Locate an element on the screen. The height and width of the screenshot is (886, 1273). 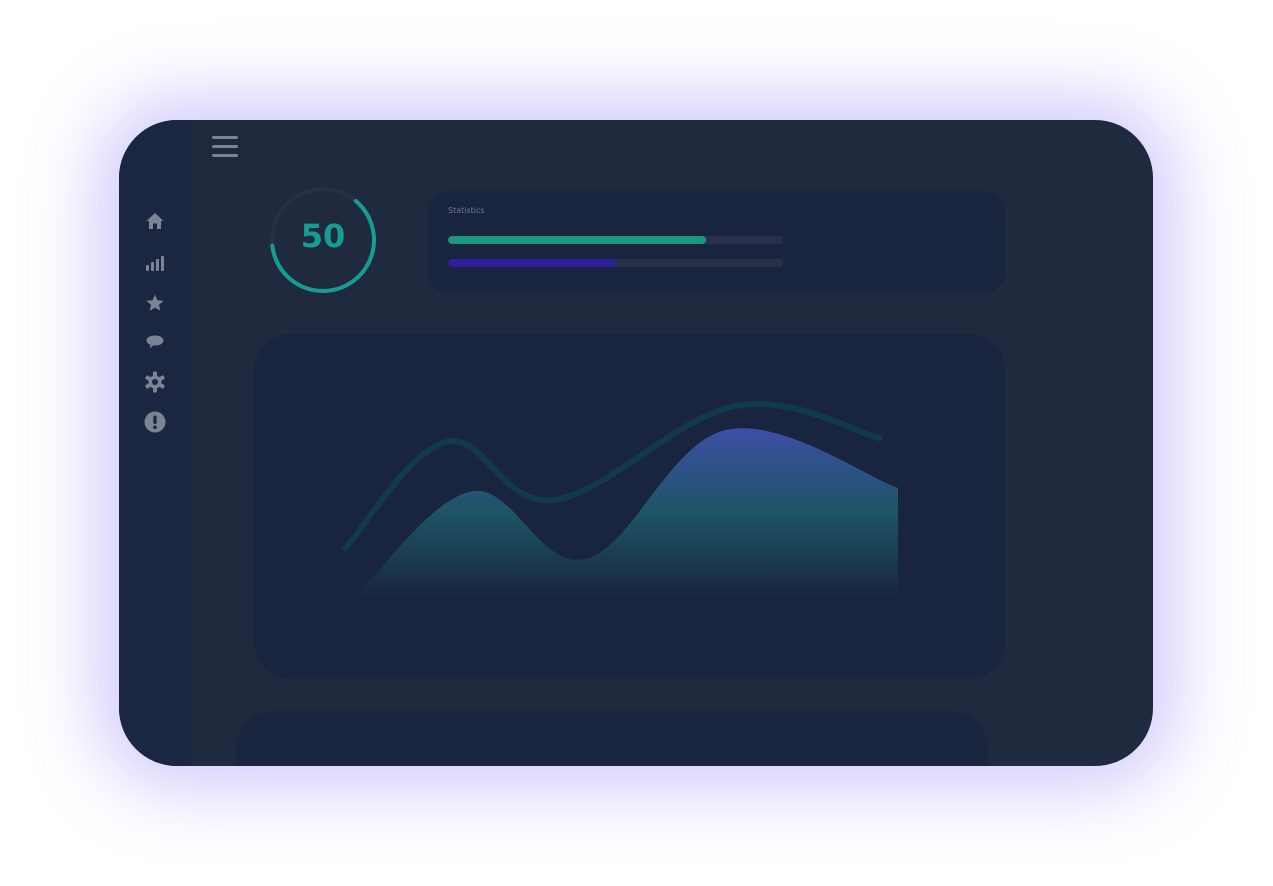
signal-bars-icon is located at coordinates (155, 263).